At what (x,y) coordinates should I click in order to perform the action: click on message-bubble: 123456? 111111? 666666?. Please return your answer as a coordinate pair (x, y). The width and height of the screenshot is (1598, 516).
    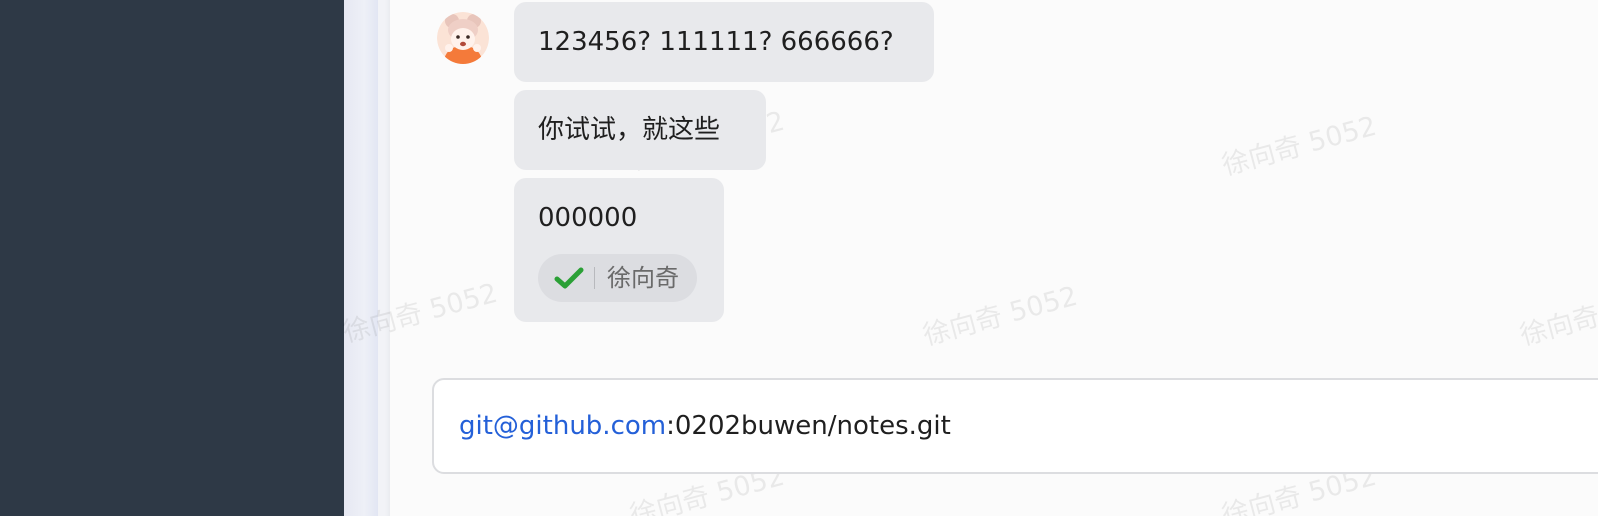
    Looking at the image, I should click on (724, 42).